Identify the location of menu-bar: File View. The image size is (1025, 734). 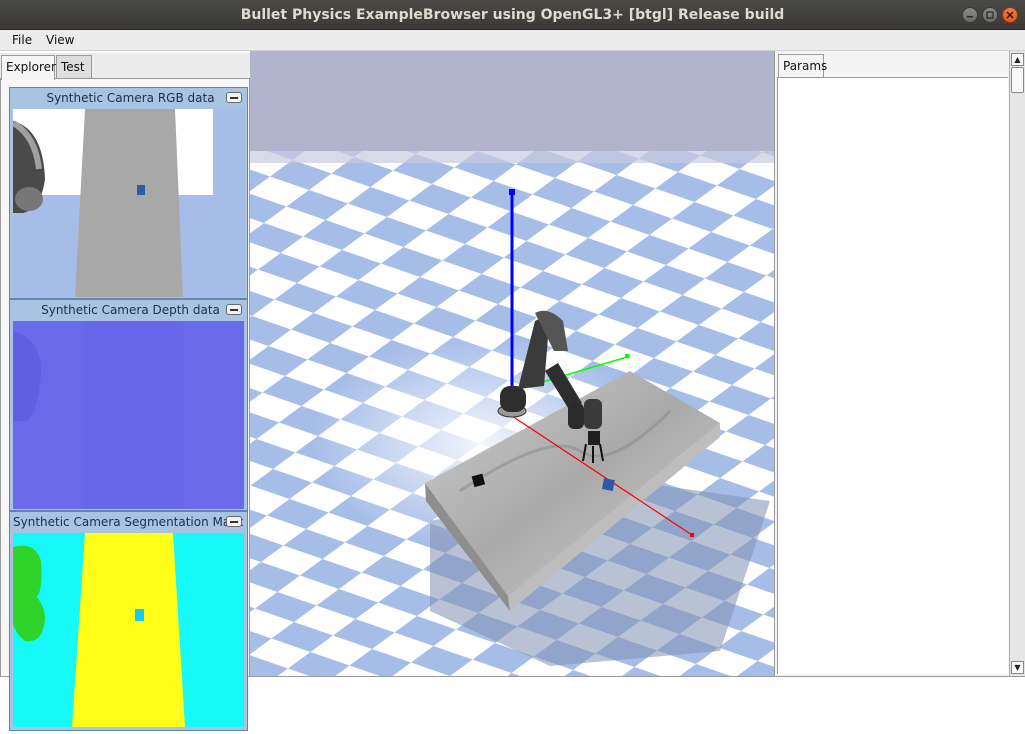
(512, 40).